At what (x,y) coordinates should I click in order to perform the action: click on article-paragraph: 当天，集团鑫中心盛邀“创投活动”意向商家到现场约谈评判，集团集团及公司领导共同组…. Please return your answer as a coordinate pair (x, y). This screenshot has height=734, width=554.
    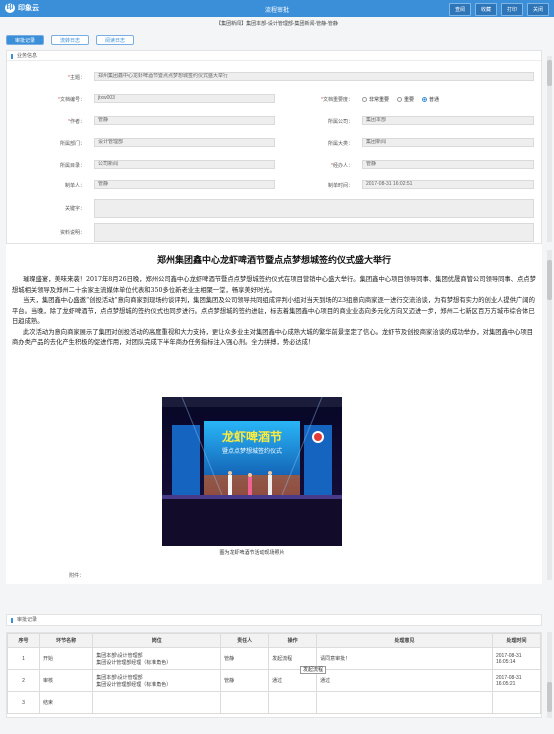
    Looking at the image, I should click on (273, 311).